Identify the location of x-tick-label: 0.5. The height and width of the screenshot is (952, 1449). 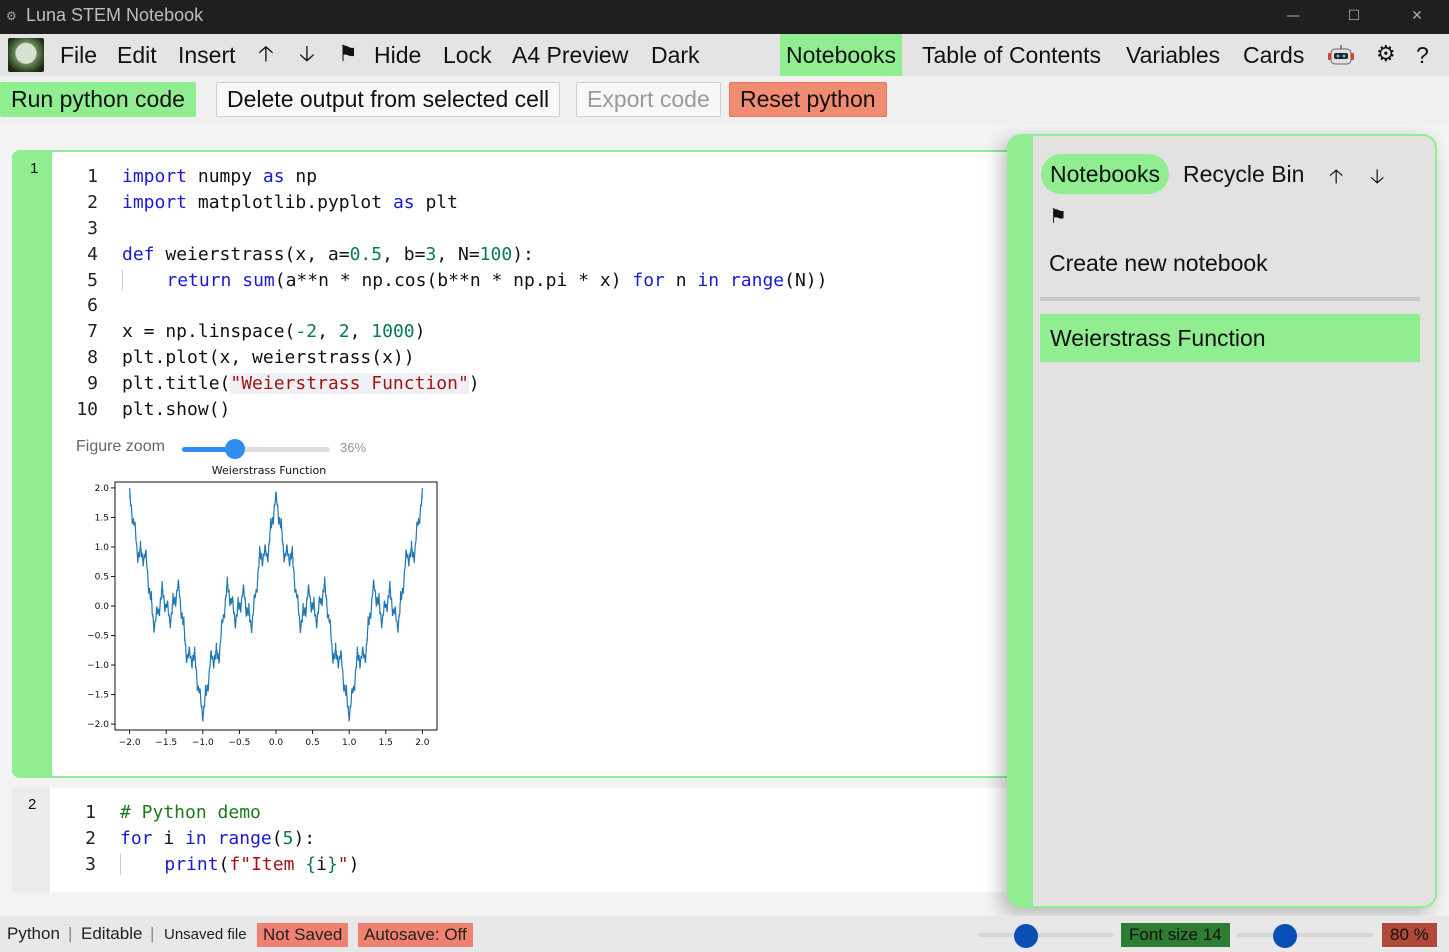
(312, 743).